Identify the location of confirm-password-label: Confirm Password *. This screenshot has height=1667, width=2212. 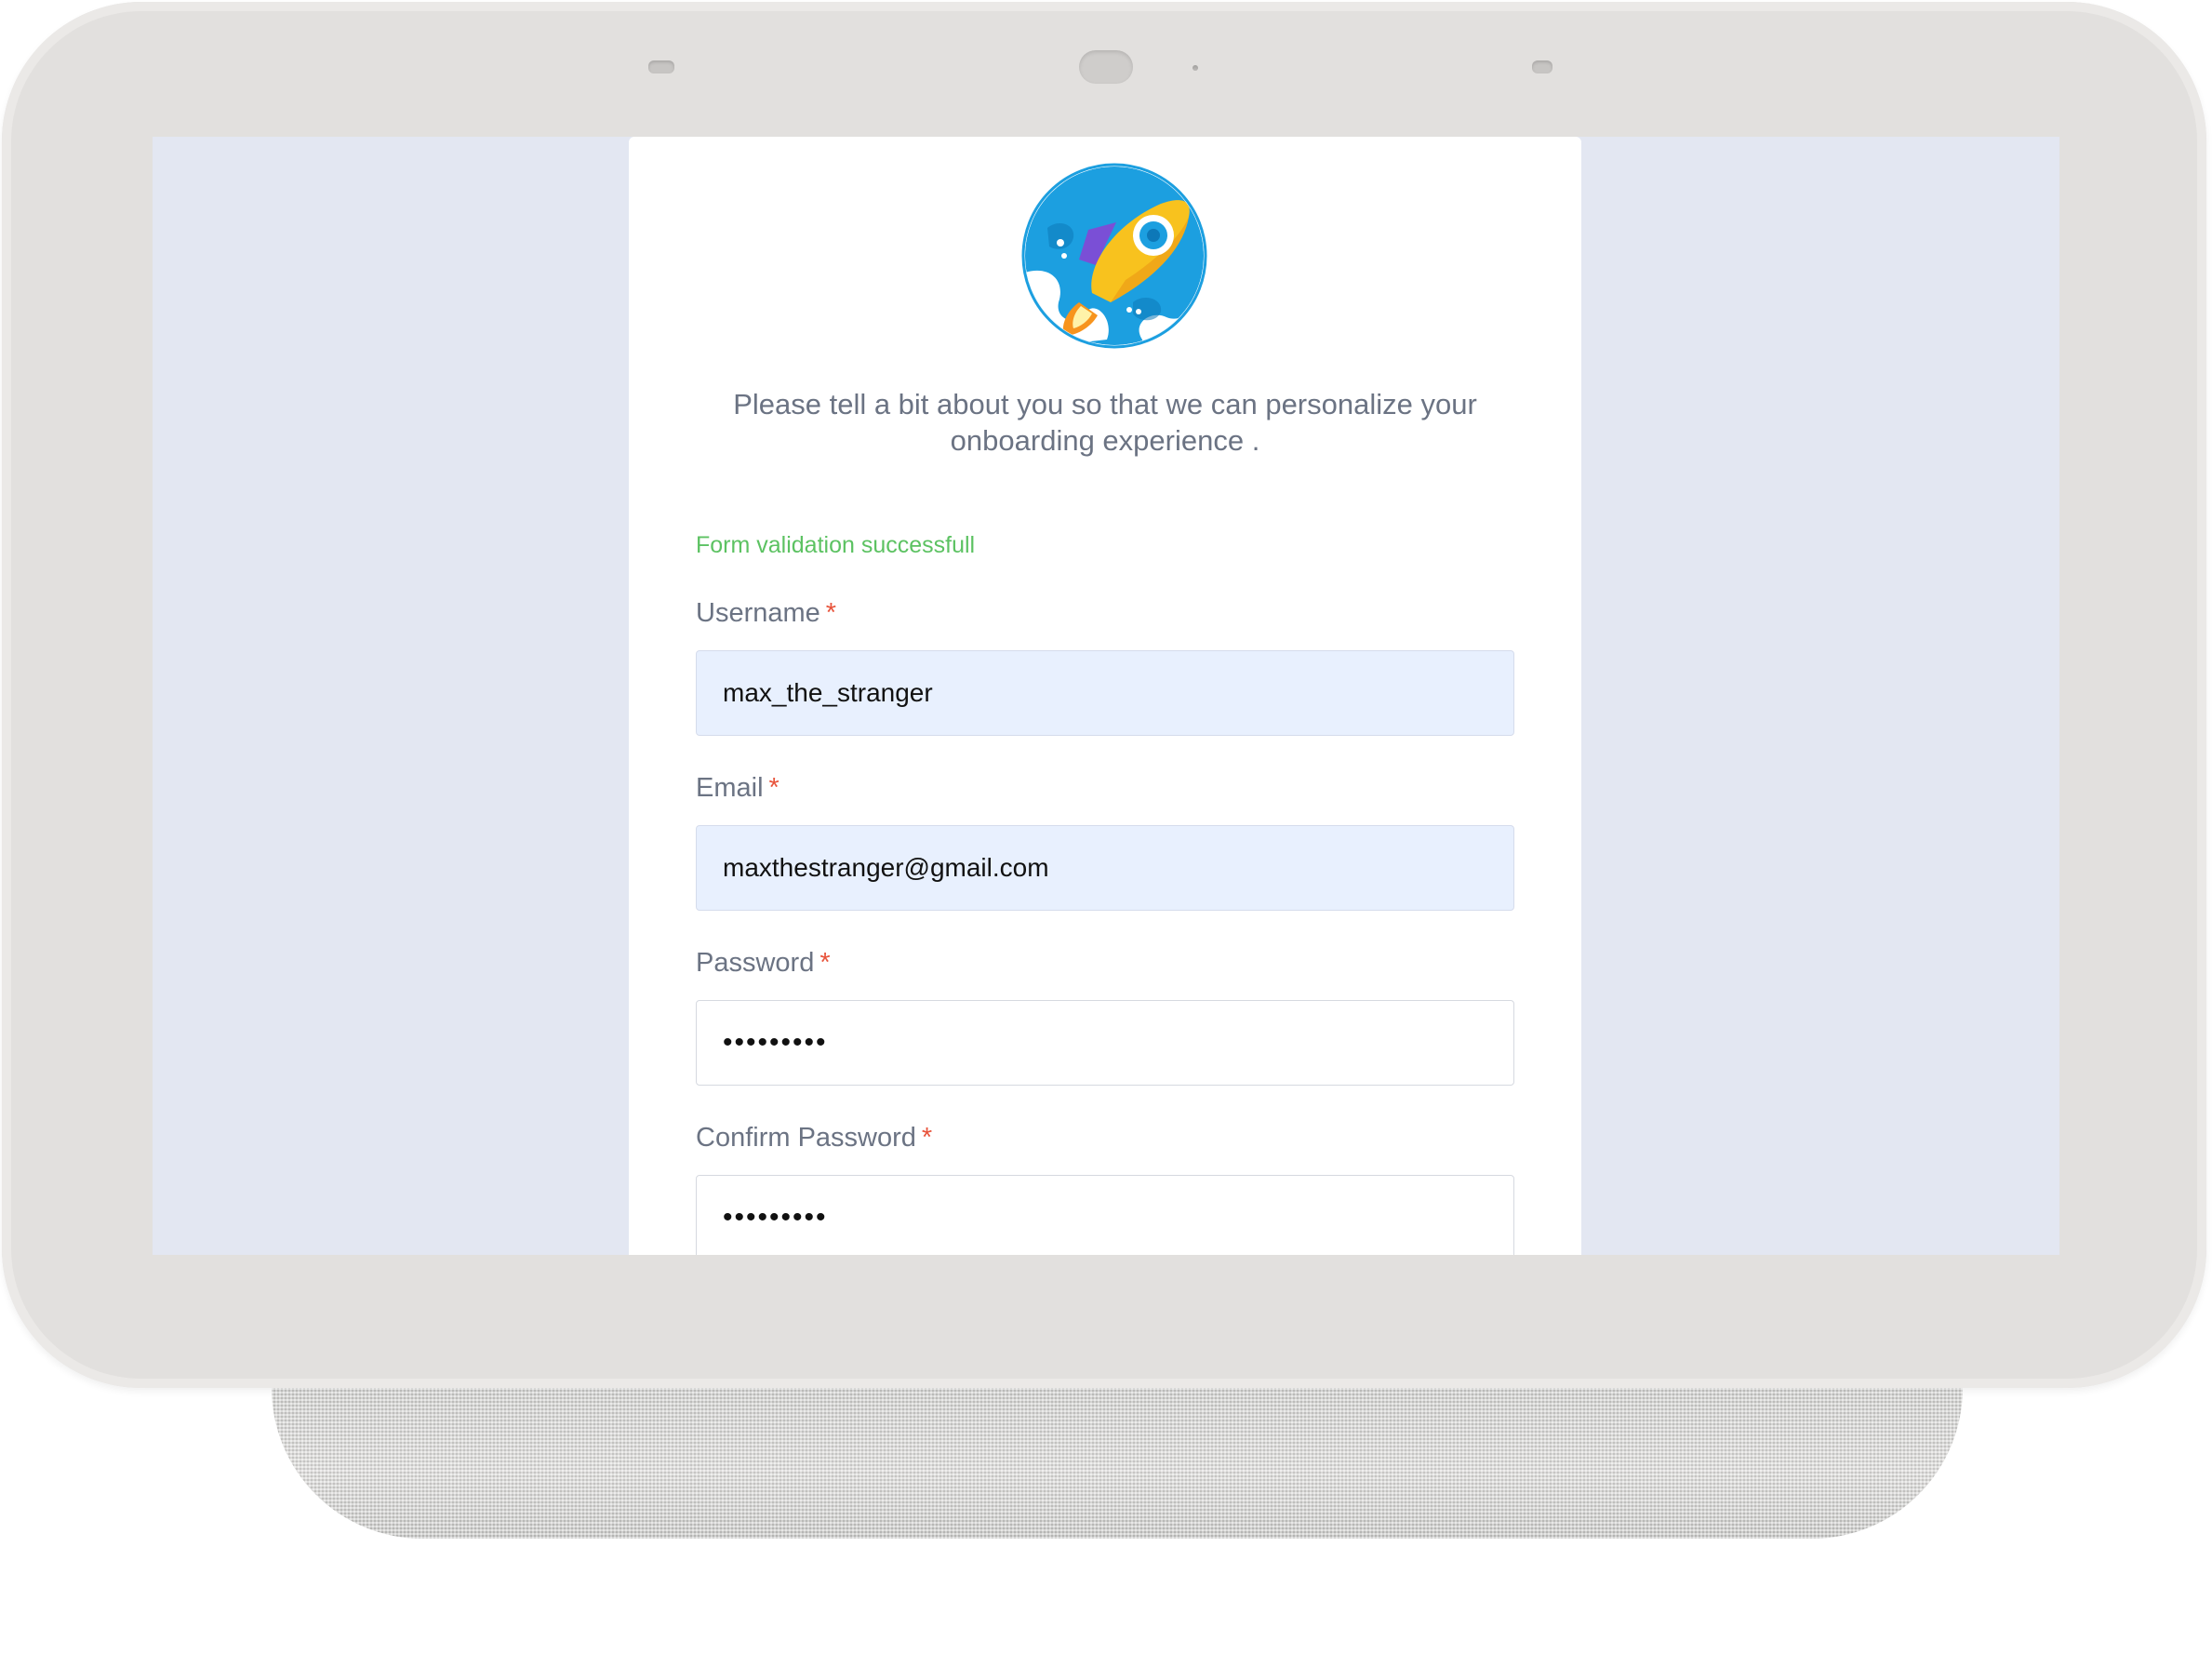
(814, 1138).